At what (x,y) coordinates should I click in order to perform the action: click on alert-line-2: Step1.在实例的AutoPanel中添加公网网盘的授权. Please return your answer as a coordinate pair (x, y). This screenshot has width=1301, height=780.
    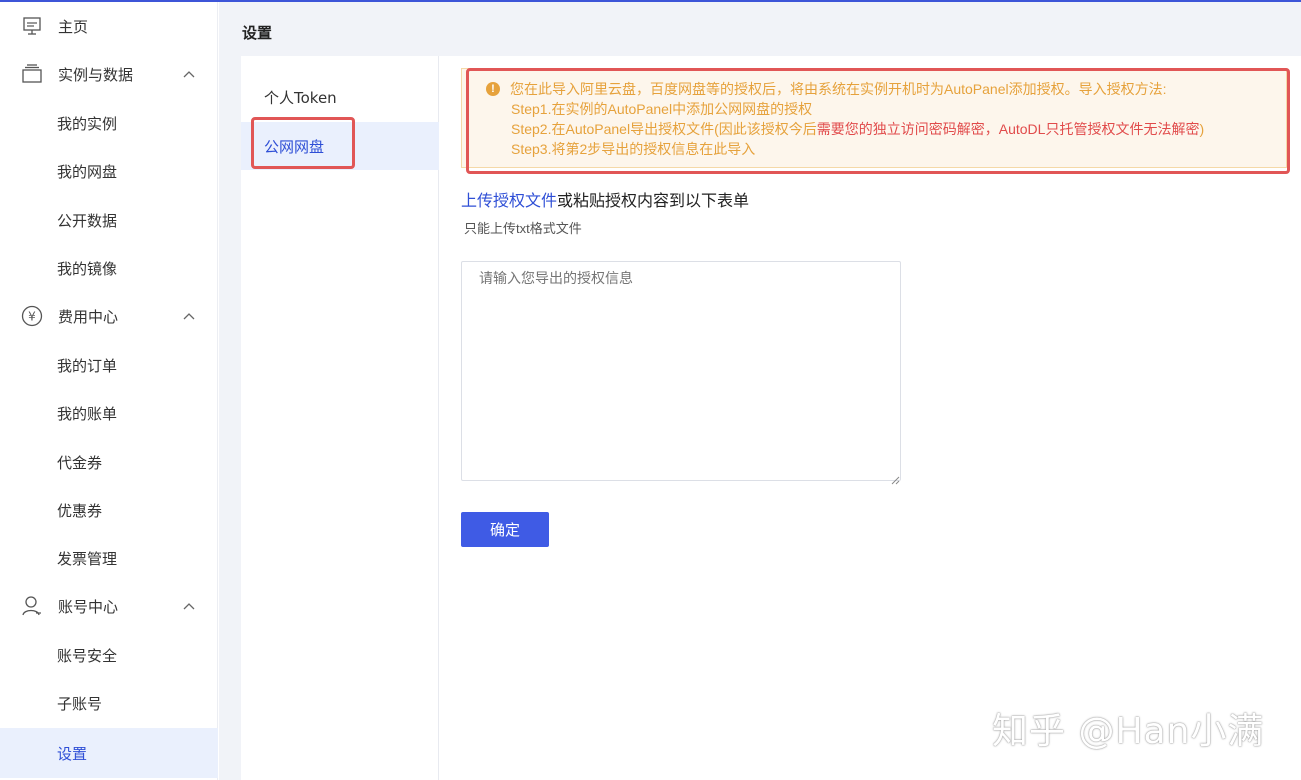
    Looking at the image, I should click on (662, 109).